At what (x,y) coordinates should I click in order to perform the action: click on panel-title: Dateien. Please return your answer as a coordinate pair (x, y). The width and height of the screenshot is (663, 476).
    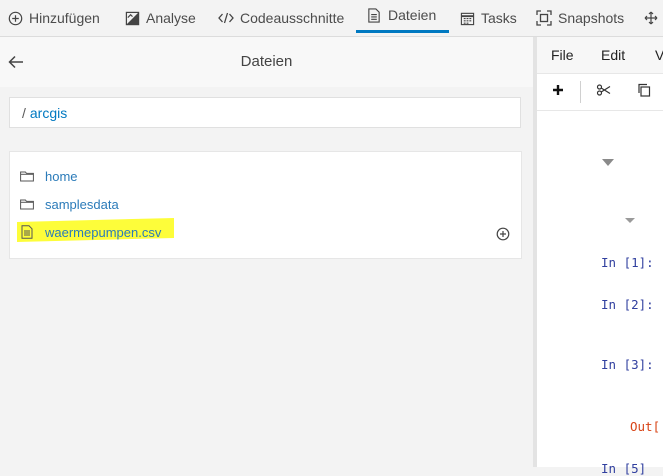
    Looking at the image, I should click on (266, 61).